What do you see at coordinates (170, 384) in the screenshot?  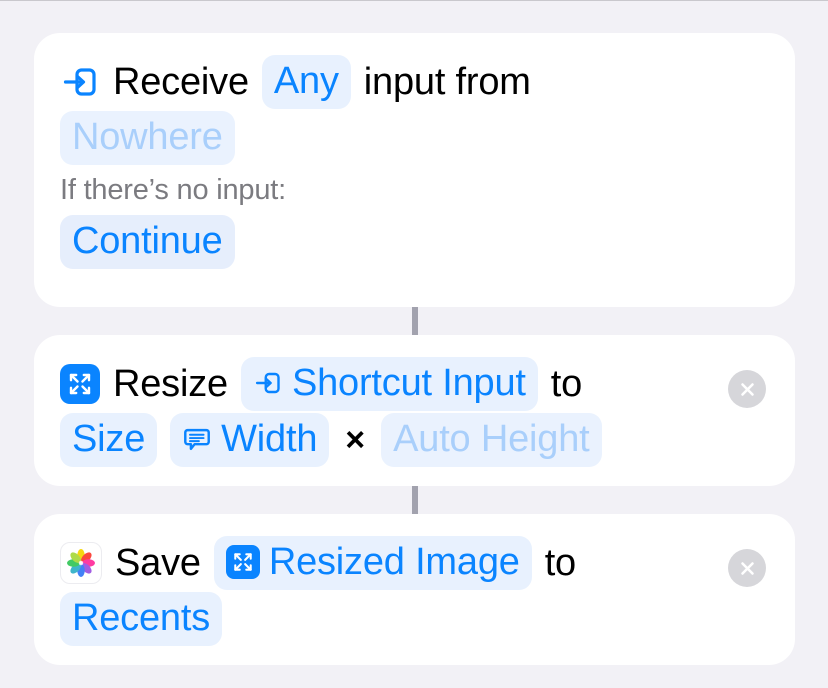 I see `resize-label: Resize` at bounding box center [170, 384].